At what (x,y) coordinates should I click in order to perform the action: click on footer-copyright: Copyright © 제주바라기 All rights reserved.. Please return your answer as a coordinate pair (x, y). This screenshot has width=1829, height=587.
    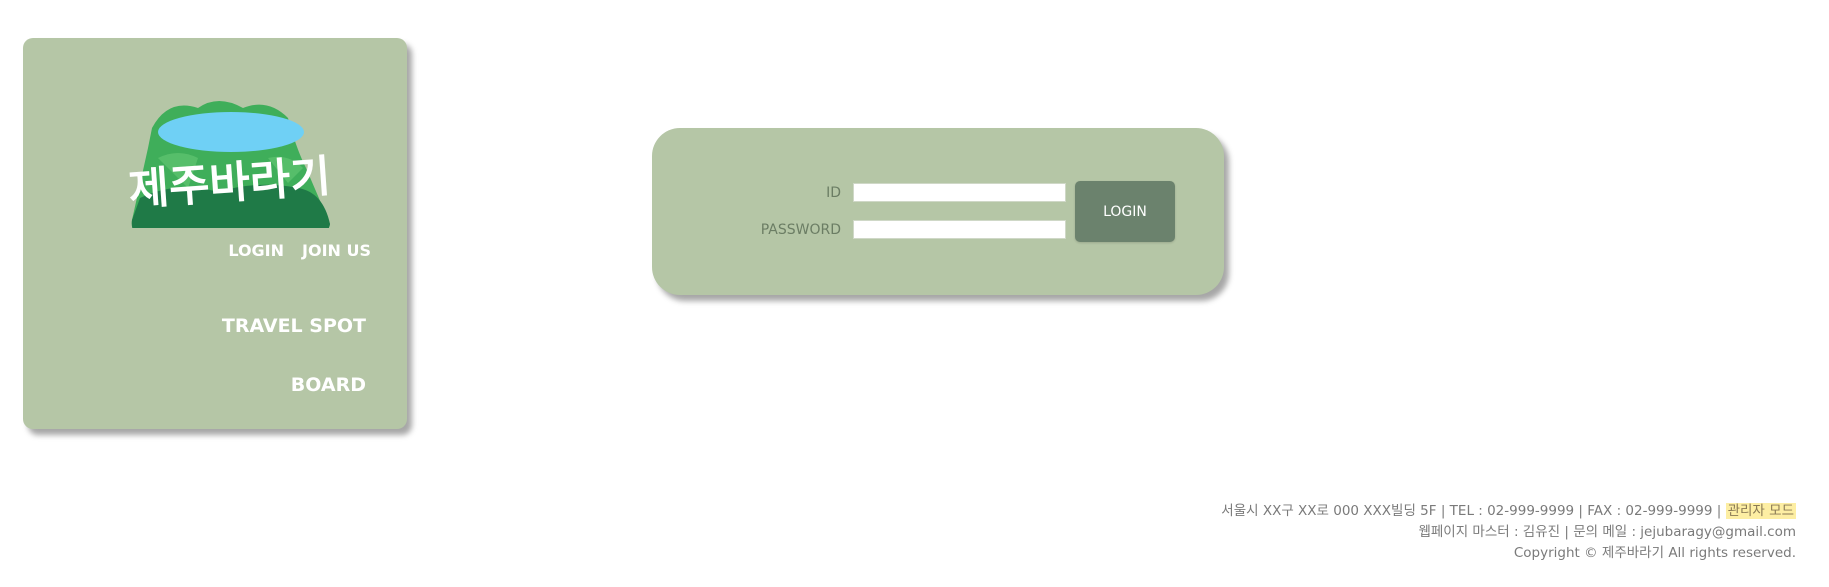
    Looking at the image, I should click on (1654, 553).